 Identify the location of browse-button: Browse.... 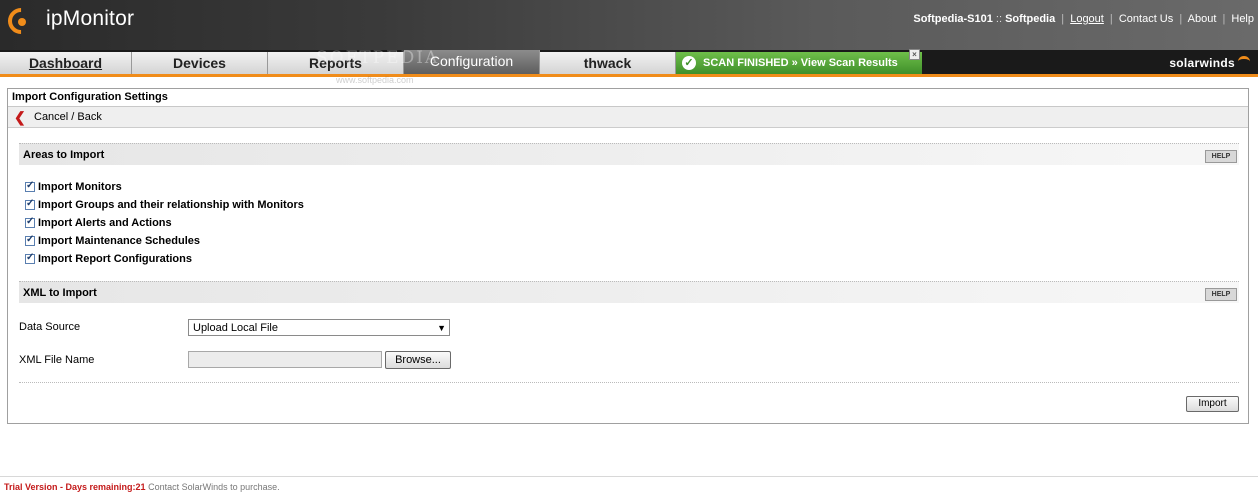
(418, 360).